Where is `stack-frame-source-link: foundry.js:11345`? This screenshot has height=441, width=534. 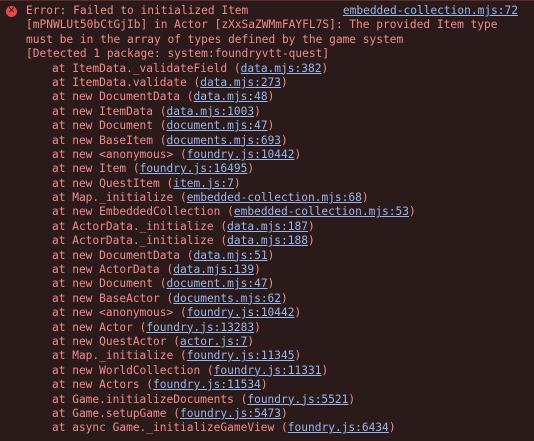
stack-frame-source-link: foundry.js:11345 is located at coordinates (241, 355).